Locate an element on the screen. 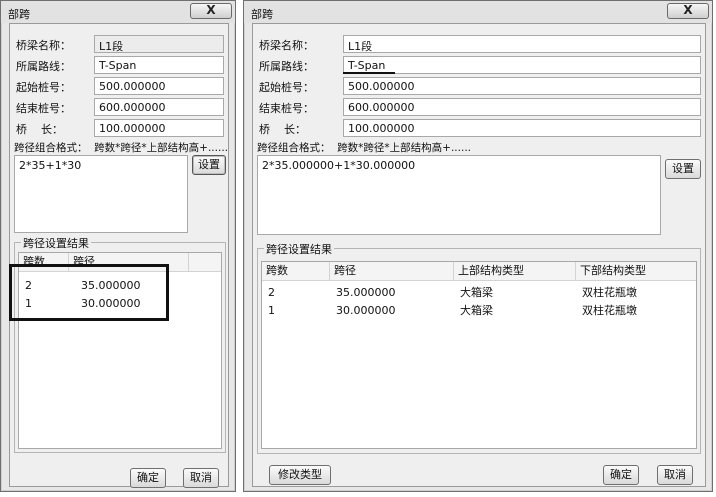 Image resolution: width=716 pixels, height=497 pixels. right-window-title: 部跨 is located at coordinates (262, 14).